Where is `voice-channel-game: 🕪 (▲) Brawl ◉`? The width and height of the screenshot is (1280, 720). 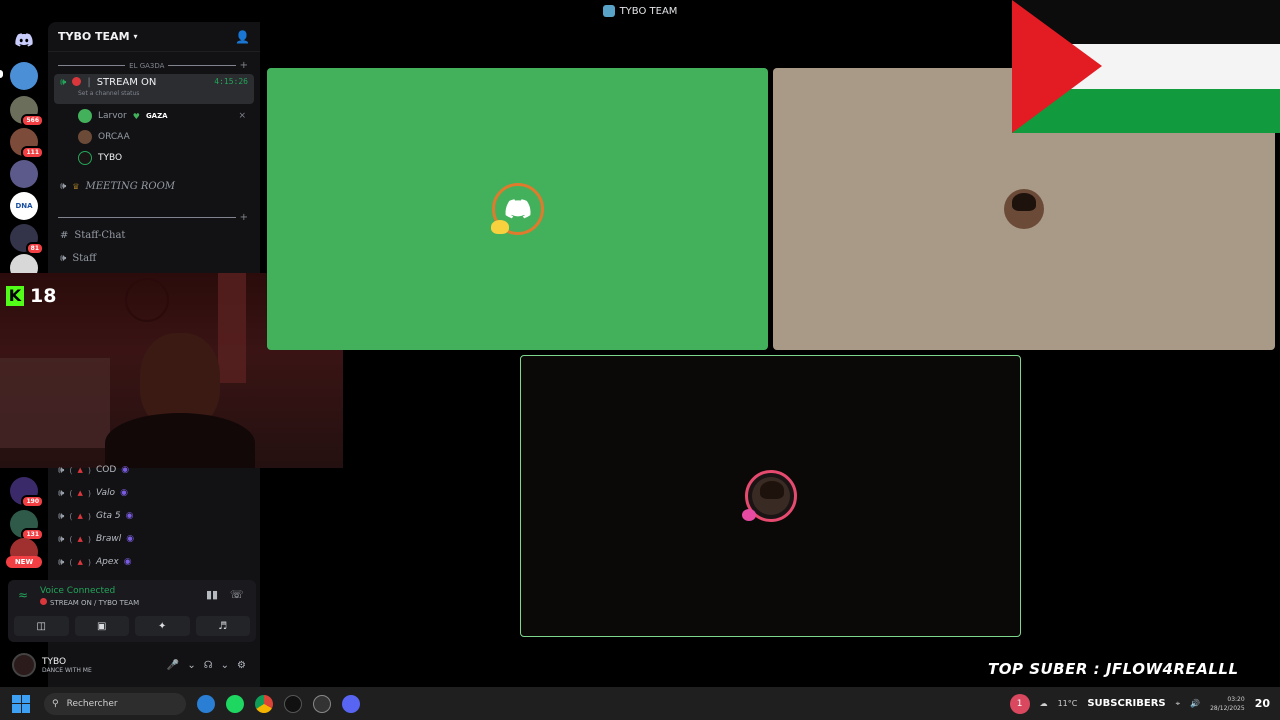
voice-channel-game: 🕪 (▲) Brawl ◉ is located at coordinates (153, 539).